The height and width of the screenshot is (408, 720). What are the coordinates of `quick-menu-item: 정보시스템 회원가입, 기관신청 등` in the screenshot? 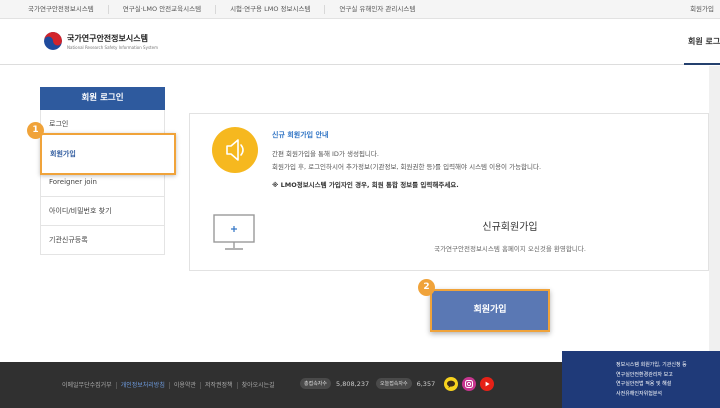 It's located at (668, 366).